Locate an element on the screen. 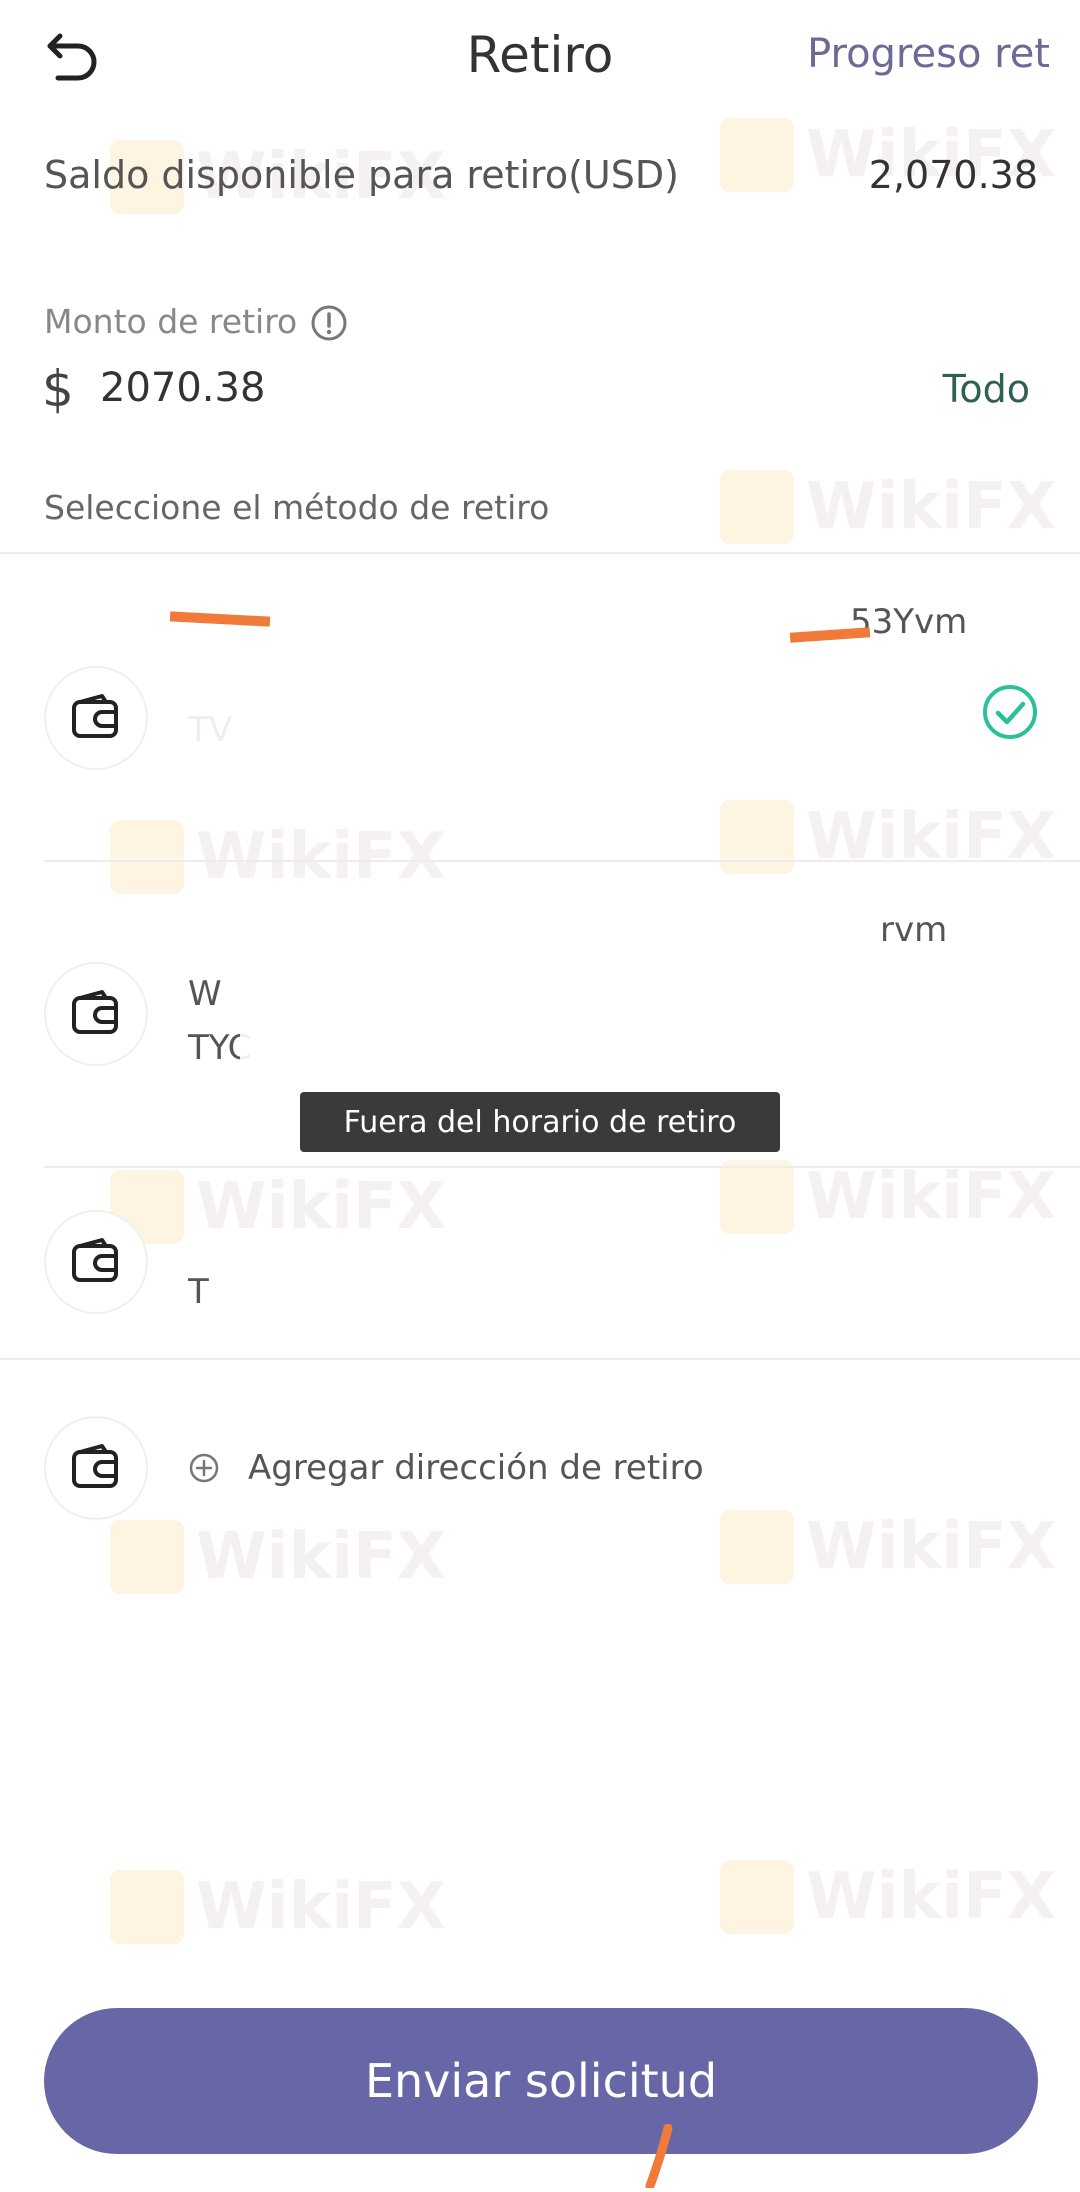  withdrawal-method-row: 53Yvm TV is located at coordinates (540, 707).